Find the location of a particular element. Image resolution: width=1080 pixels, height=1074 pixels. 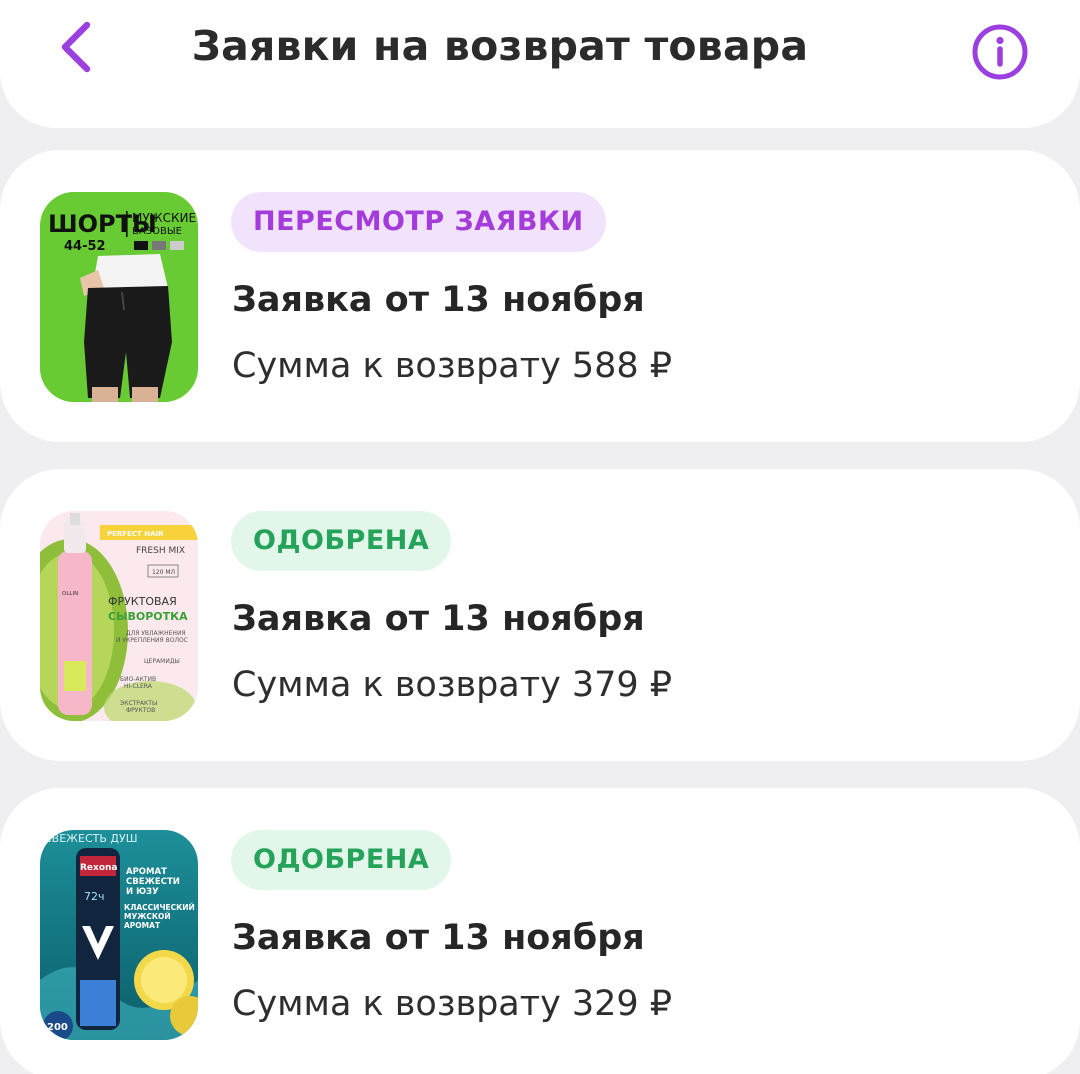

product-image-text: ДЛЯ УВЛАЖНЕНИЯ is located at coordinates (156, 633).